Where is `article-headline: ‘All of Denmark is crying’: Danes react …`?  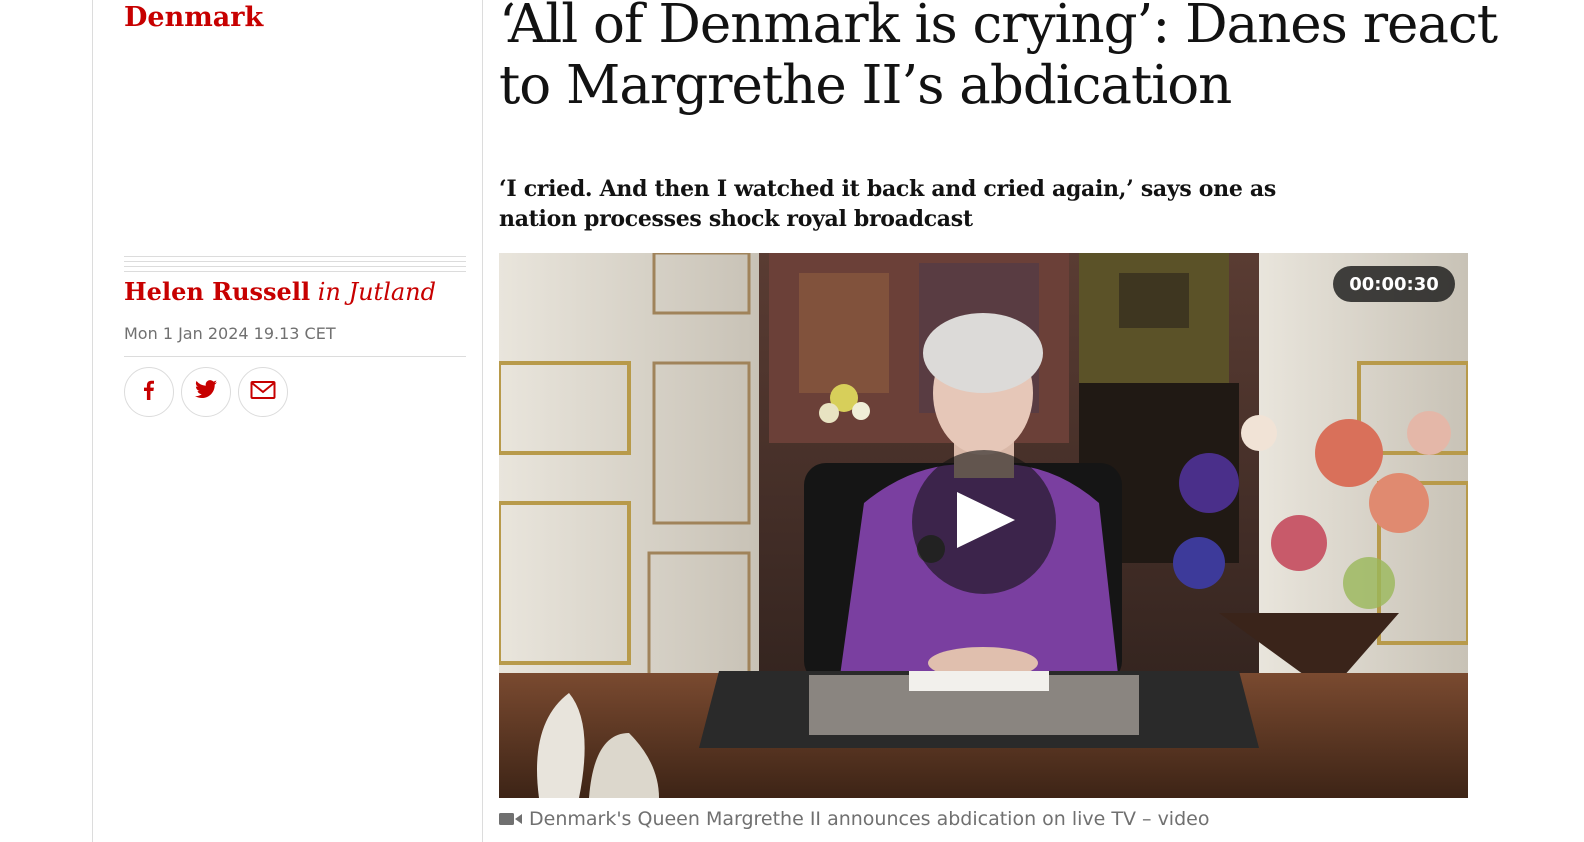
article-headline: ‘All of Denmark is crying’: Danes react … is located at coordinates (998, 58).